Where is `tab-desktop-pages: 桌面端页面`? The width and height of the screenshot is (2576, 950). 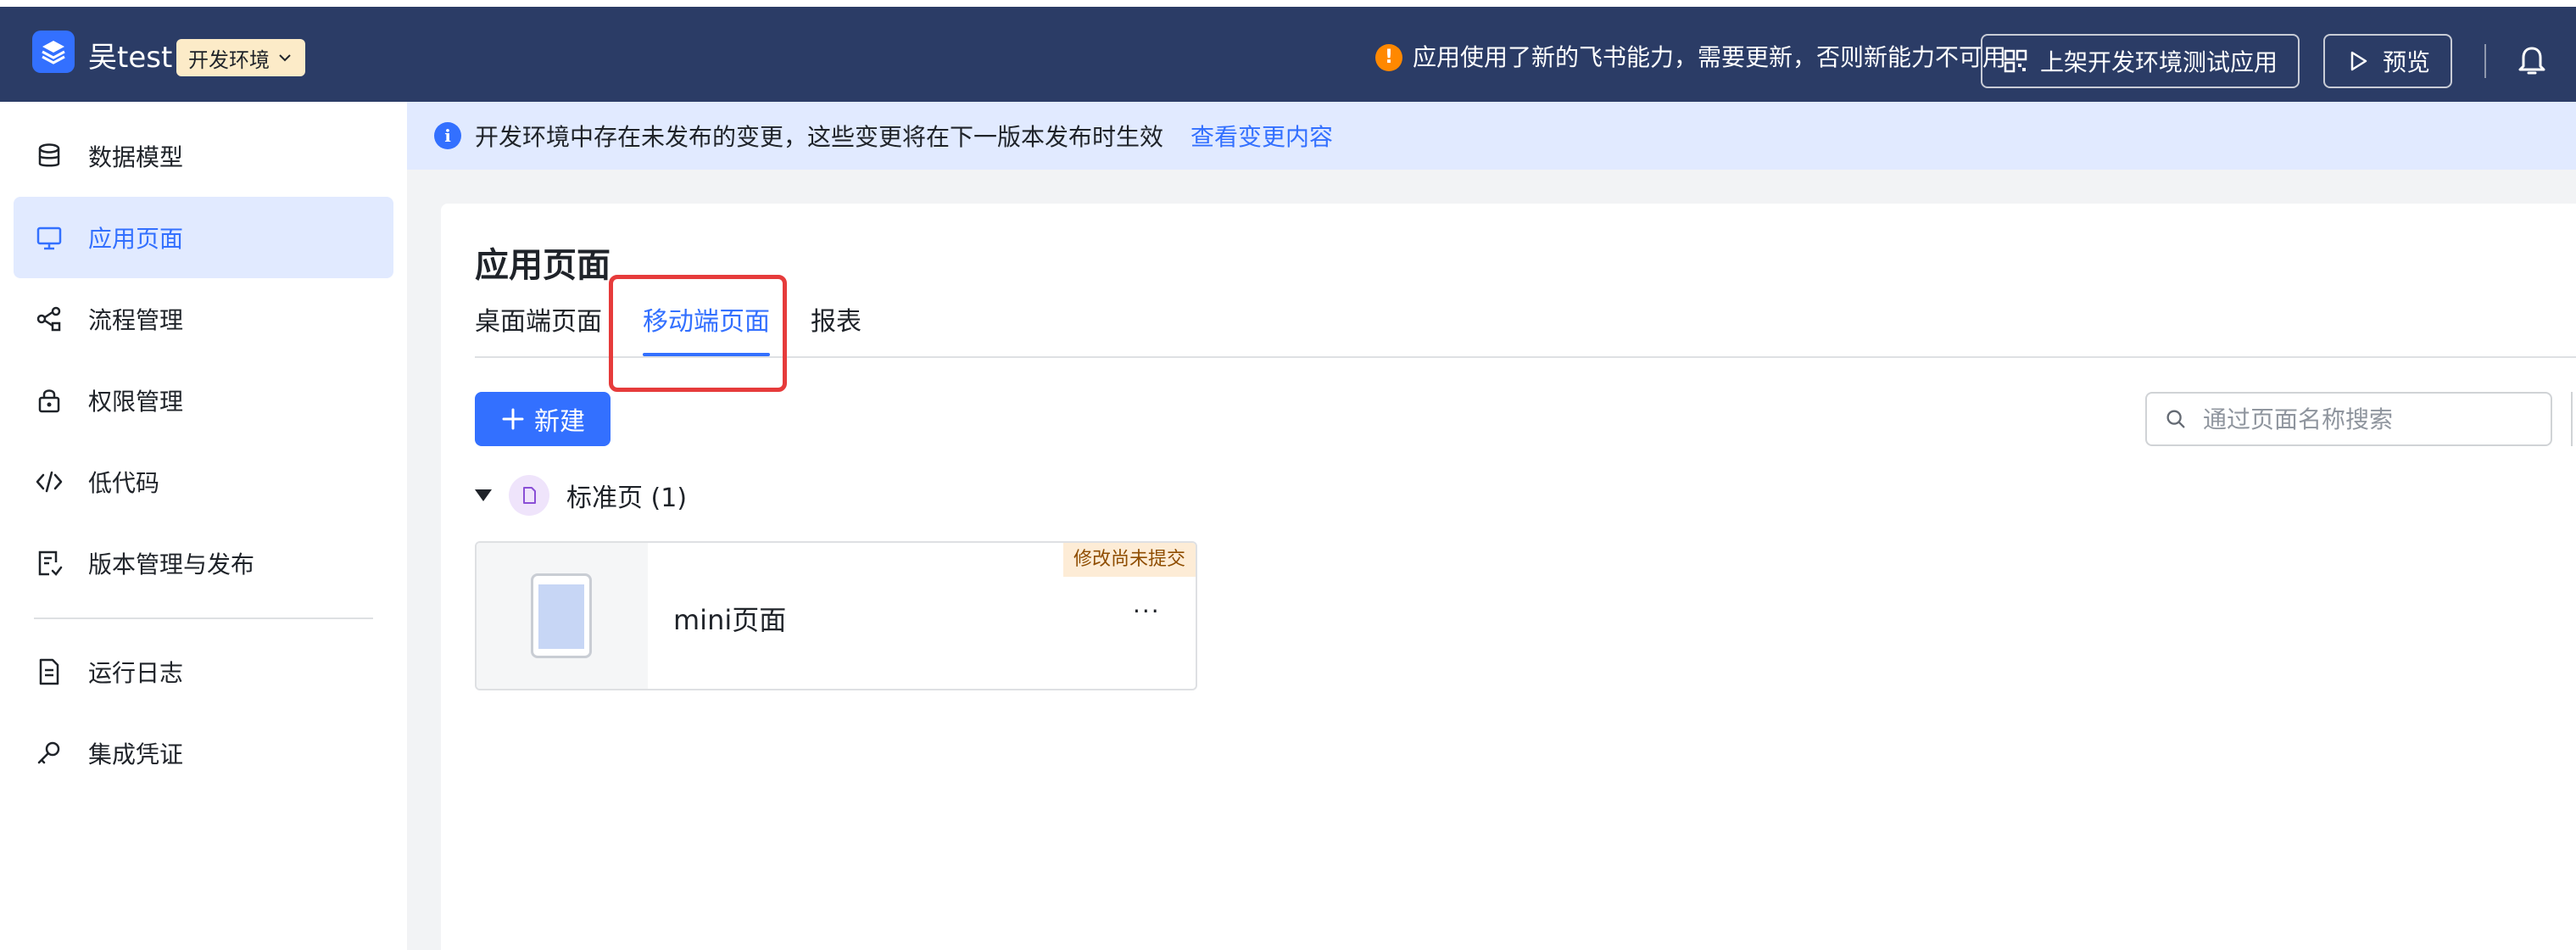 tab-desktop-pages: 桌面端页面 is located at coordinates (538, 325).